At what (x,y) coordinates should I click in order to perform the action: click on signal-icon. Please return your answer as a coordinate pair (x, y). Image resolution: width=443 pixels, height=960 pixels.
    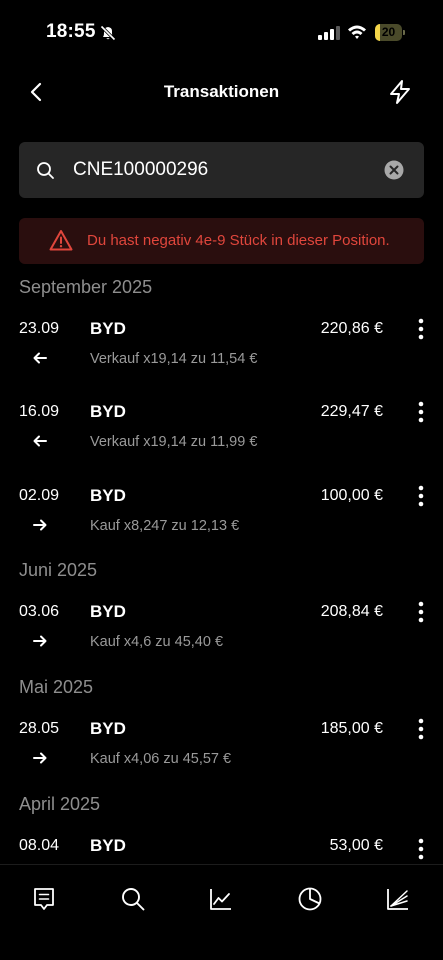
    Looking at the image, I should click on (329, 33).